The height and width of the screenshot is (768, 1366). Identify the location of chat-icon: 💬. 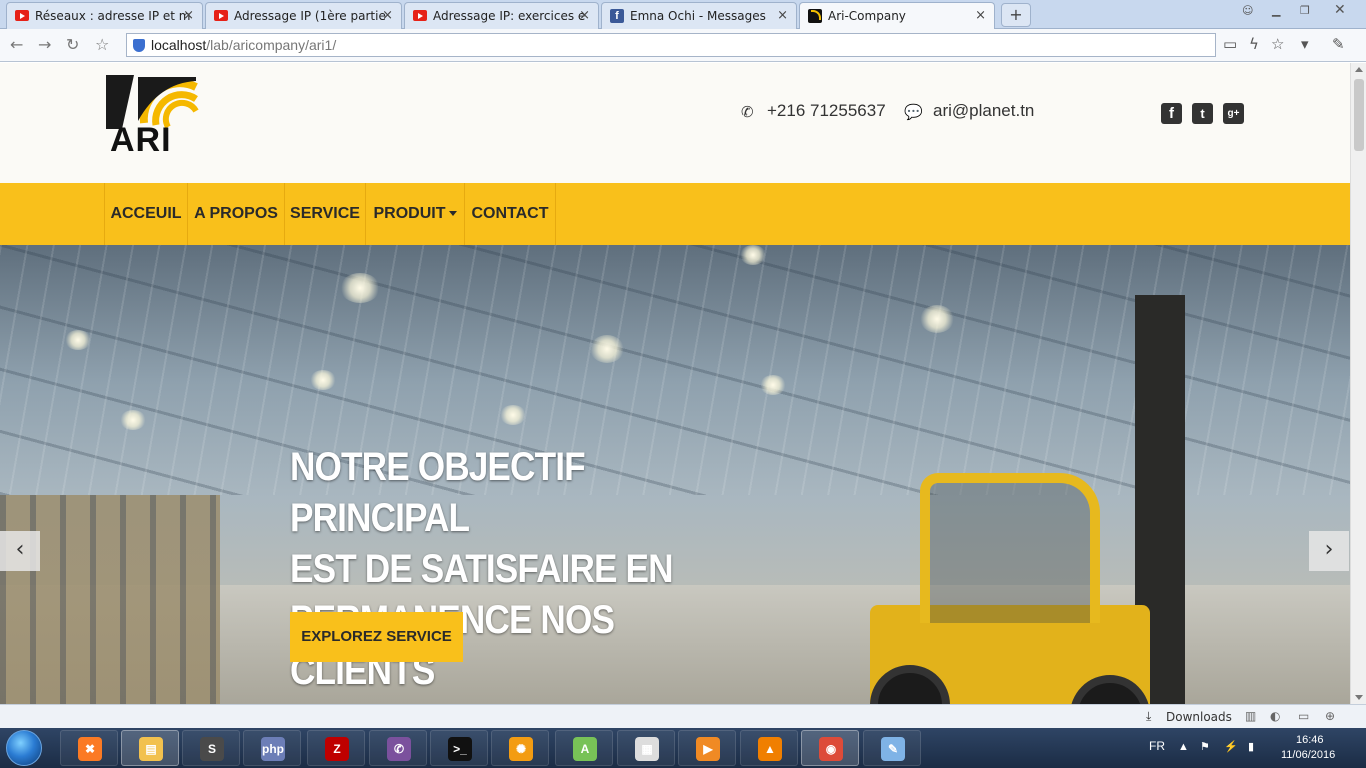
(913, 112).